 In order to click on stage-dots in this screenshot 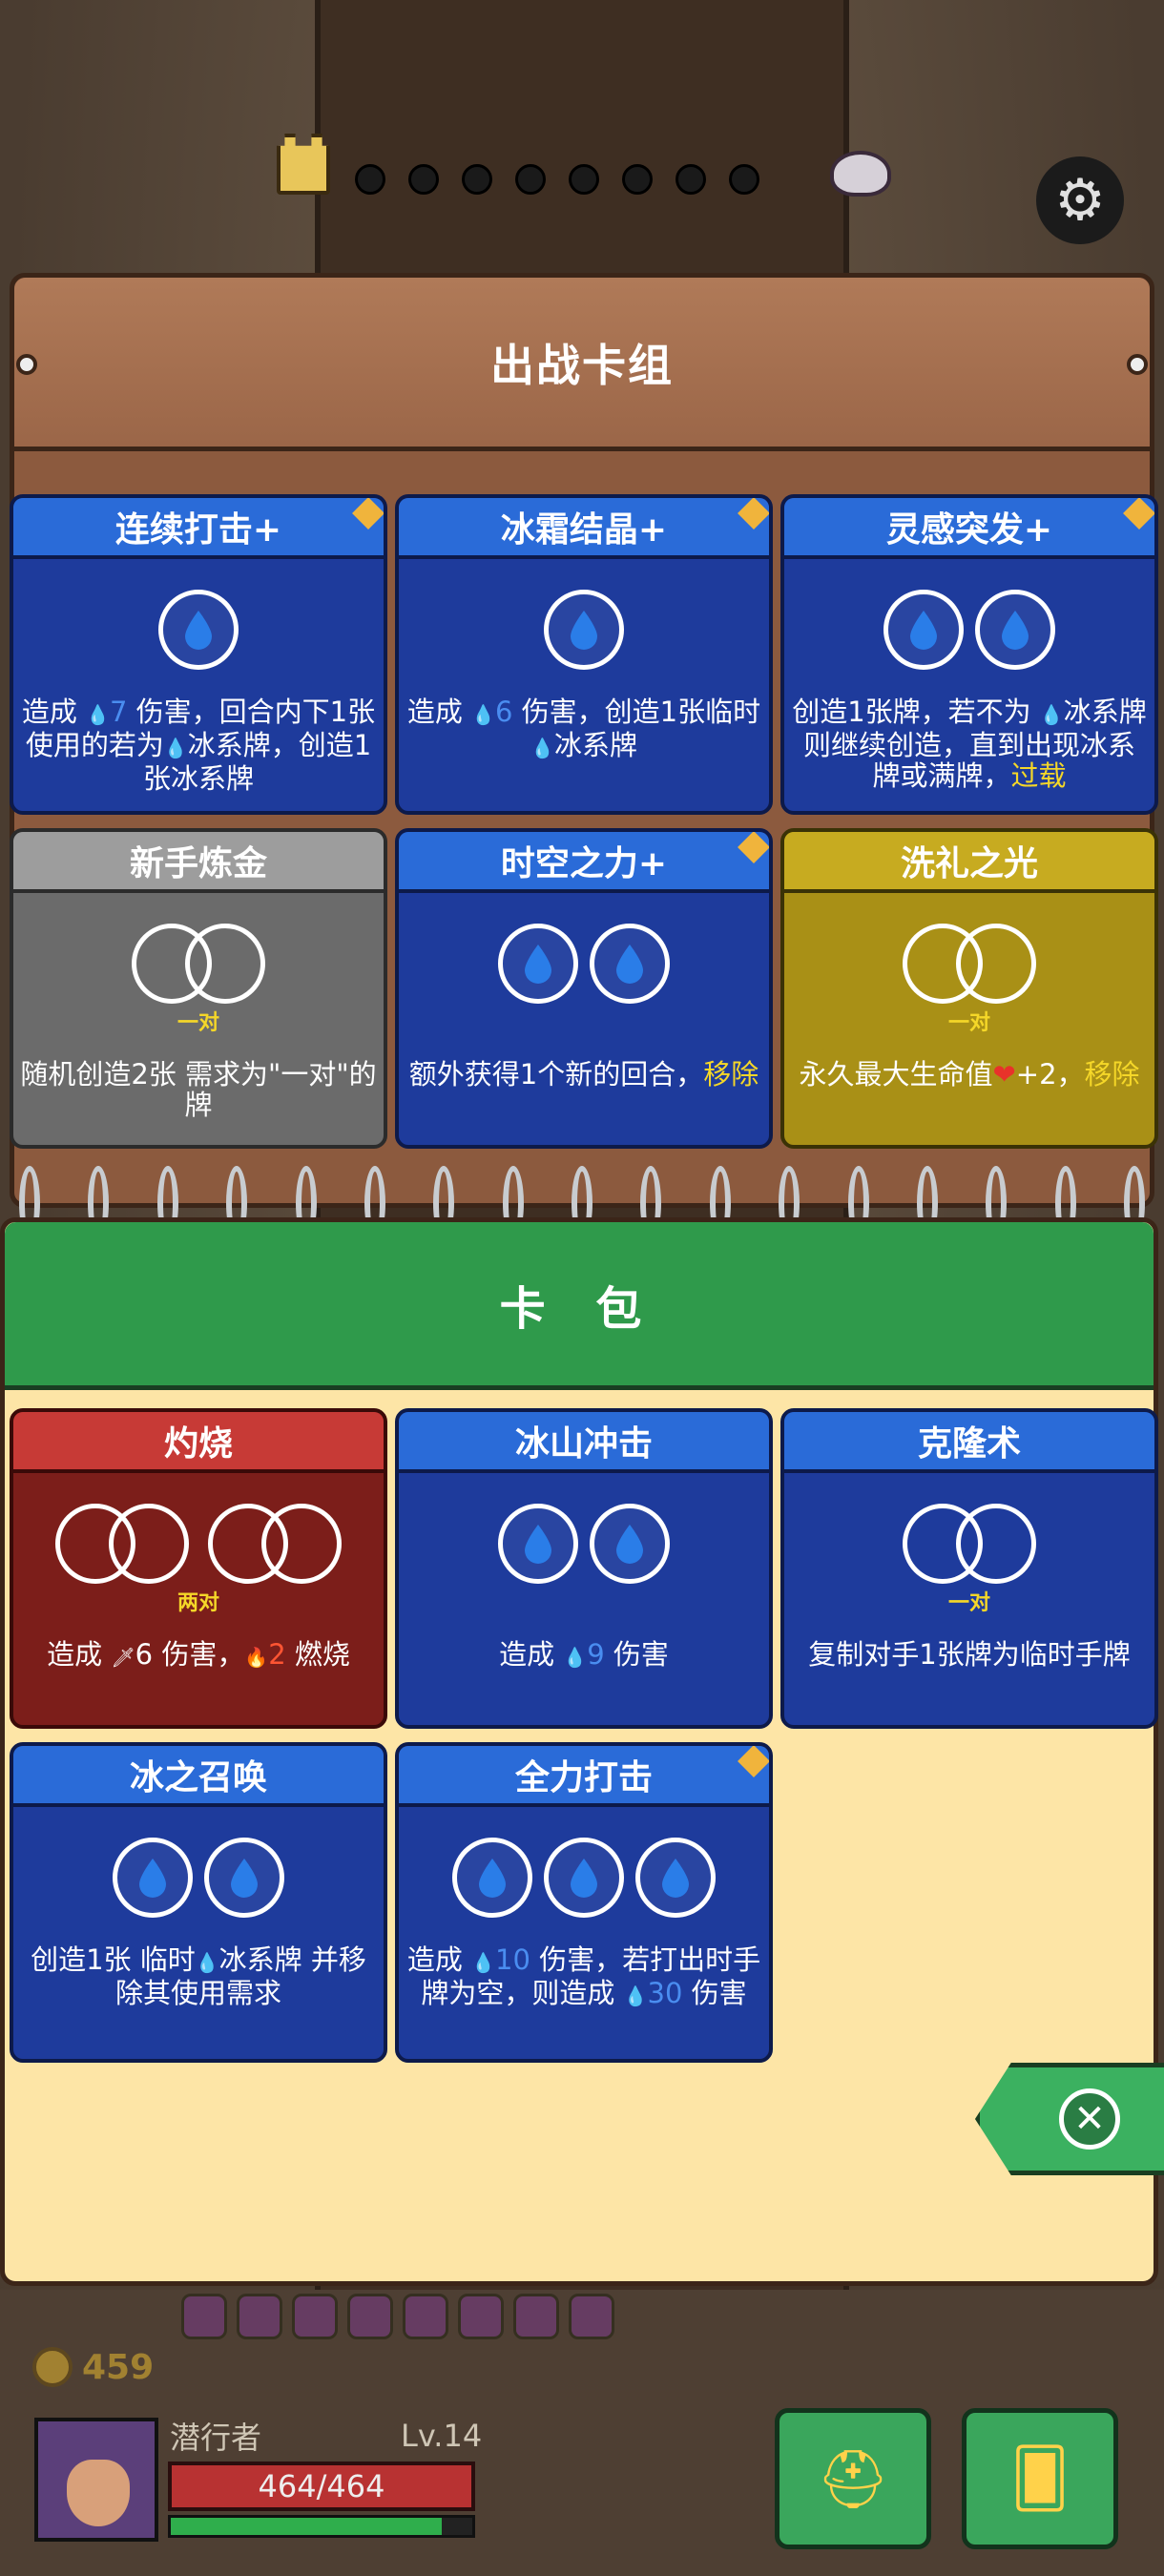, I will do `click(557, 179)`.